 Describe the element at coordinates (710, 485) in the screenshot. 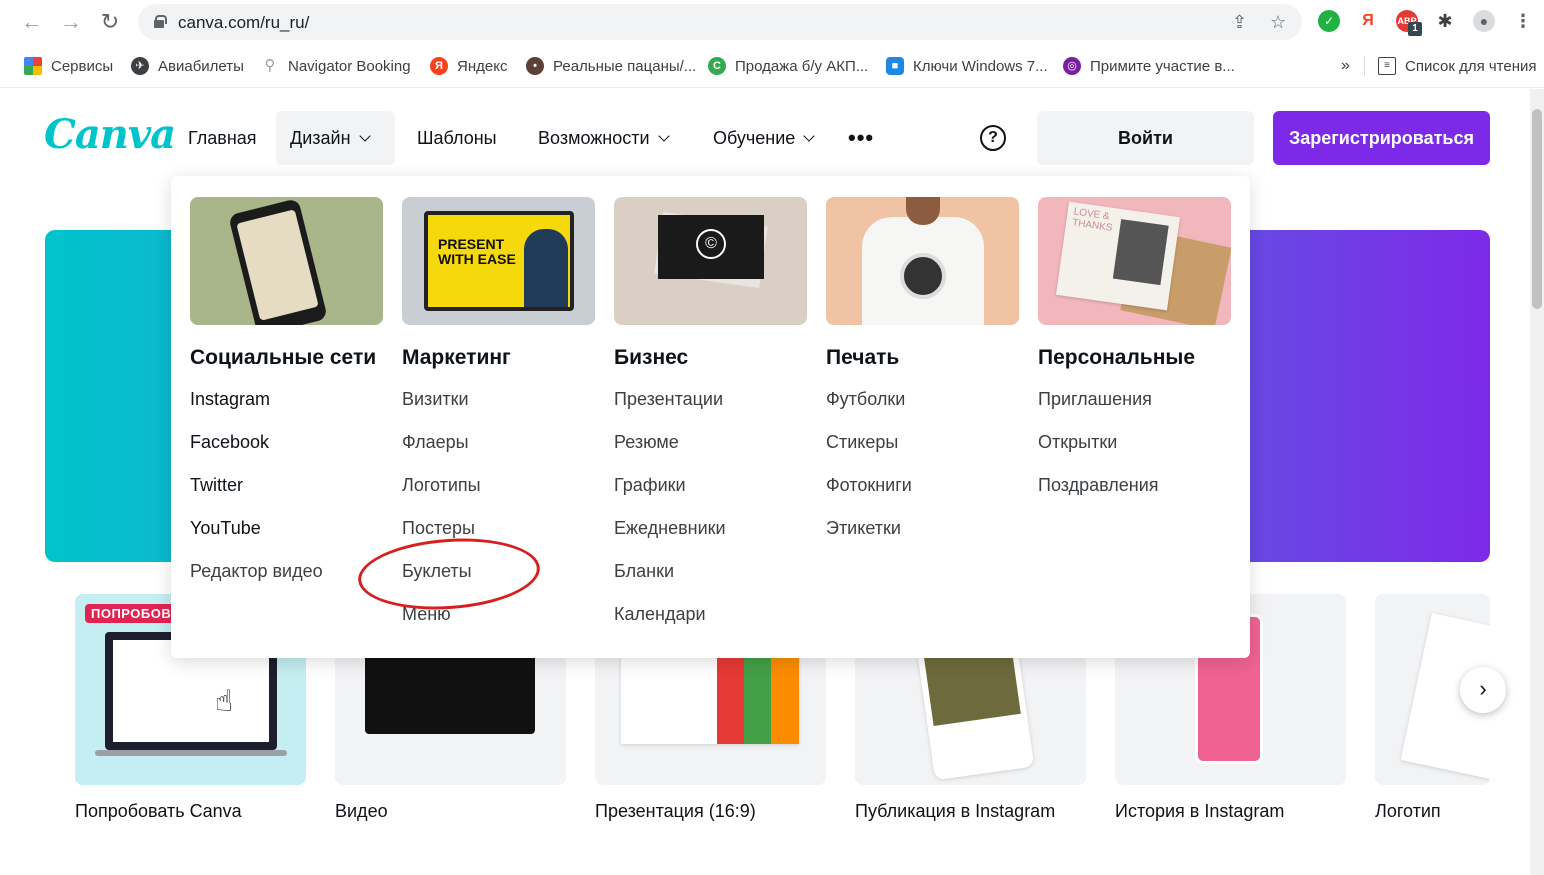

I see `menu-link-graphs: Графики` at that location.